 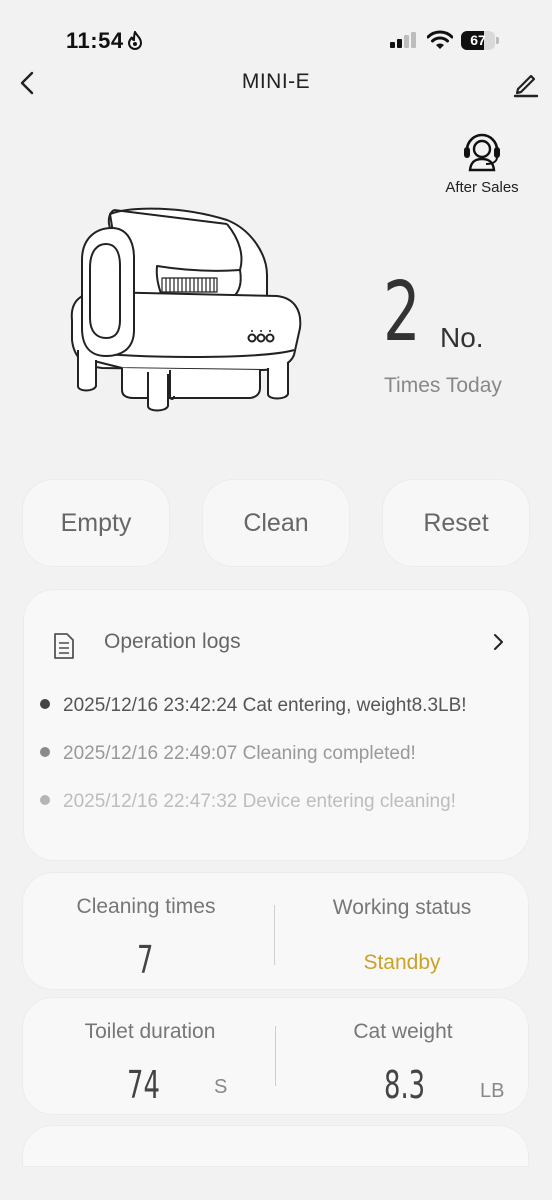 What do you see at coordinates (64, 646) in the screenshot?
I see `document-icon` at bounding box center [64, 646].